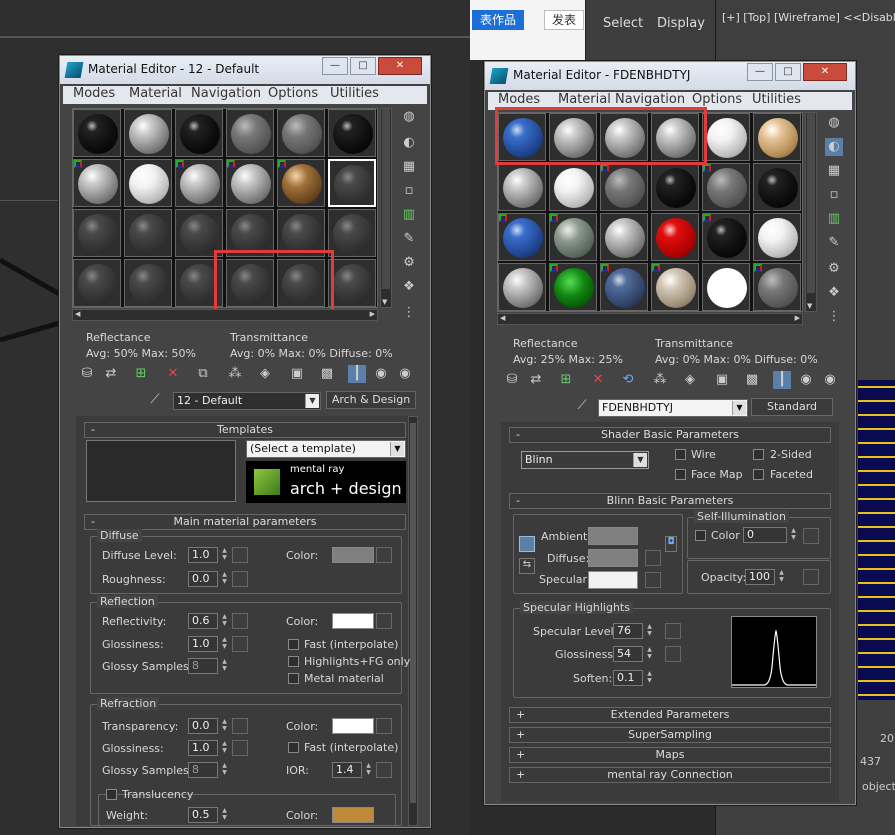  Describe the element at coordinates (293, 747) in the screenshot. I see `refraction-fast-checkbox` at that location.